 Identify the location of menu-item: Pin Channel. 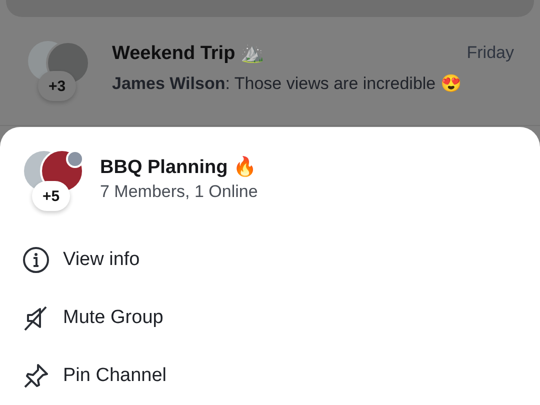
(281, 376).